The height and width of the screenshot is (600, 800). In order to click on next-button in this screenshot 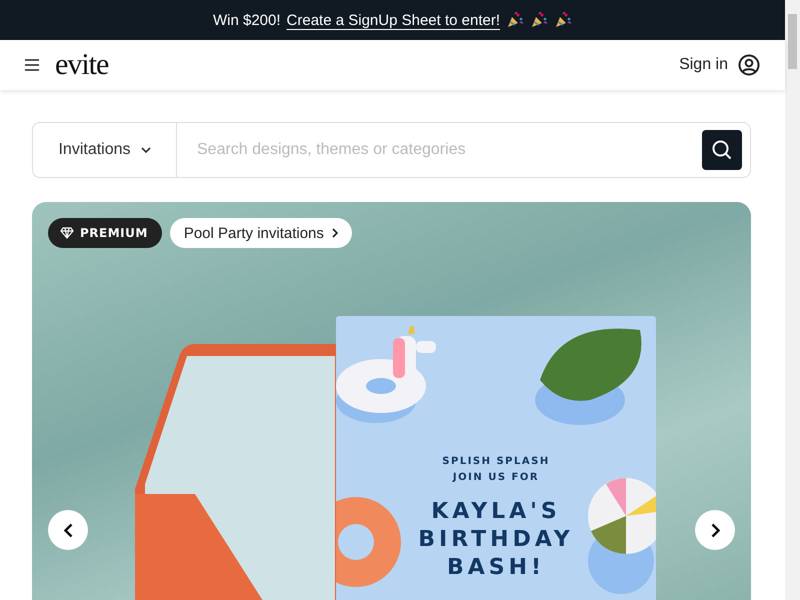, I will do `click(715, 530)`.